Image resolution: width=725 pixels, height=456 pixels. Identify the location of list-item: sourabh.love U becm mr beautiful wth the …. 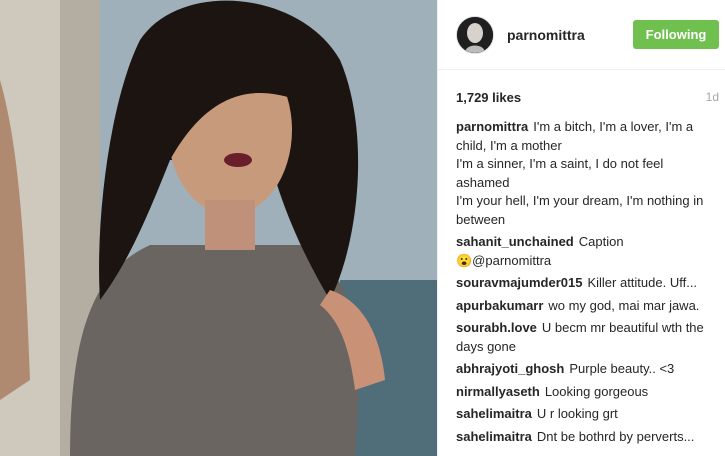
(586, 337).